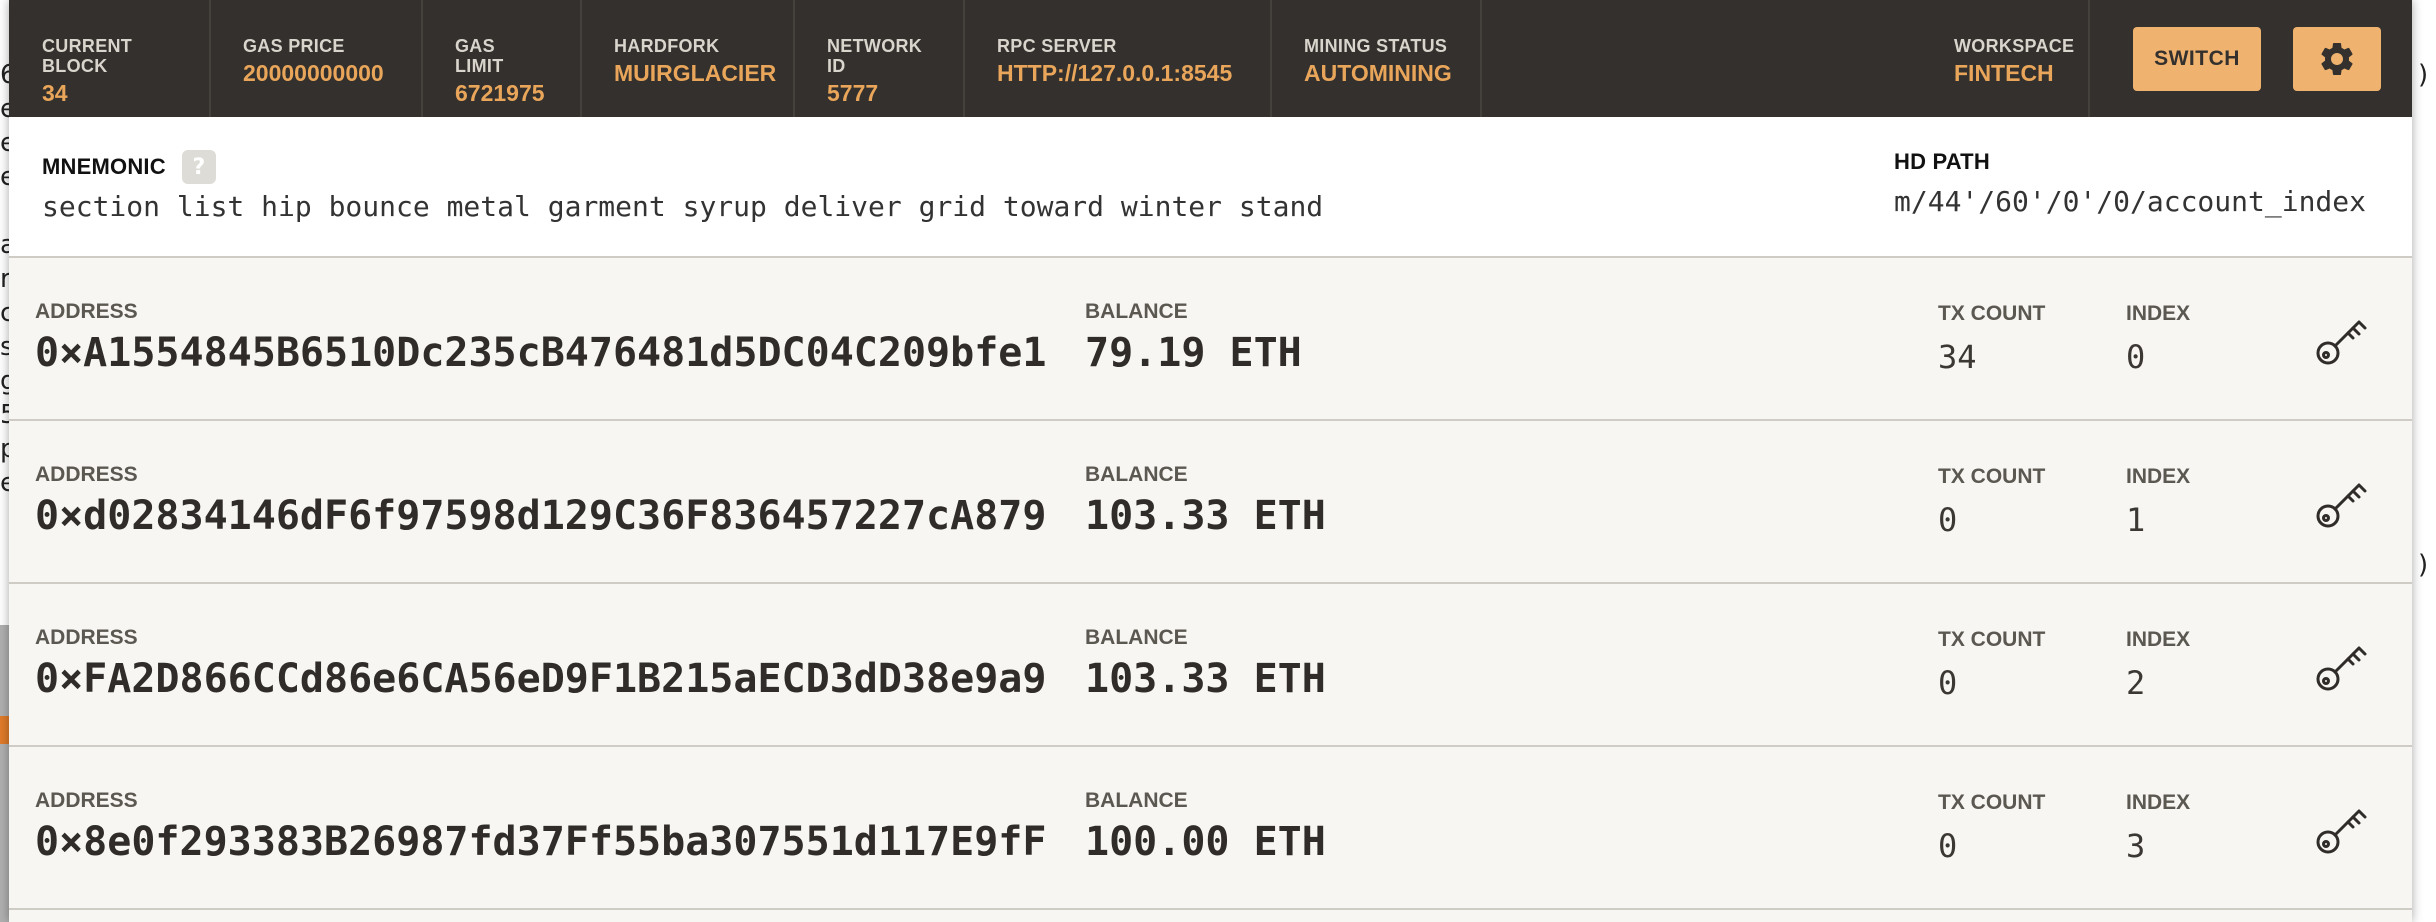 Image resolution: width=2436 pixels, height=922 pixels. Describe the element at coordinates (1115, 73) in the screenshot. I see `stat-value: HTTP://127.0.0.1:8545` at that location.